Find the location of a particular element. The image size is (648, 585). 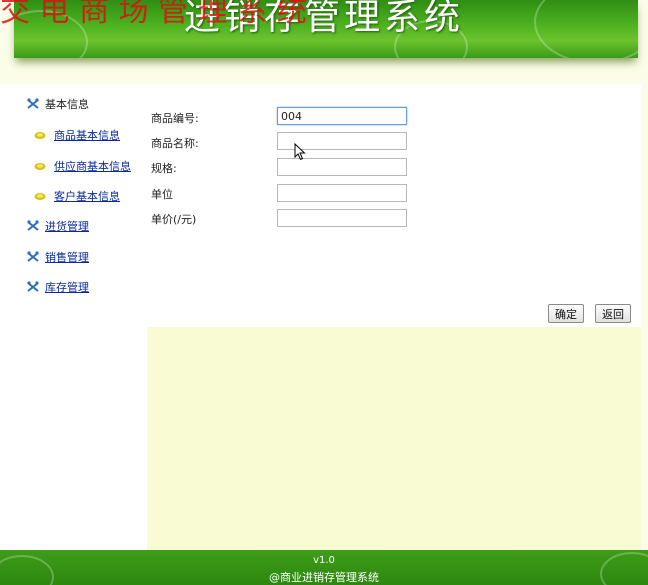

sidebar-item-product-info: 商品基本信息 is located at coordinates (77, 135).